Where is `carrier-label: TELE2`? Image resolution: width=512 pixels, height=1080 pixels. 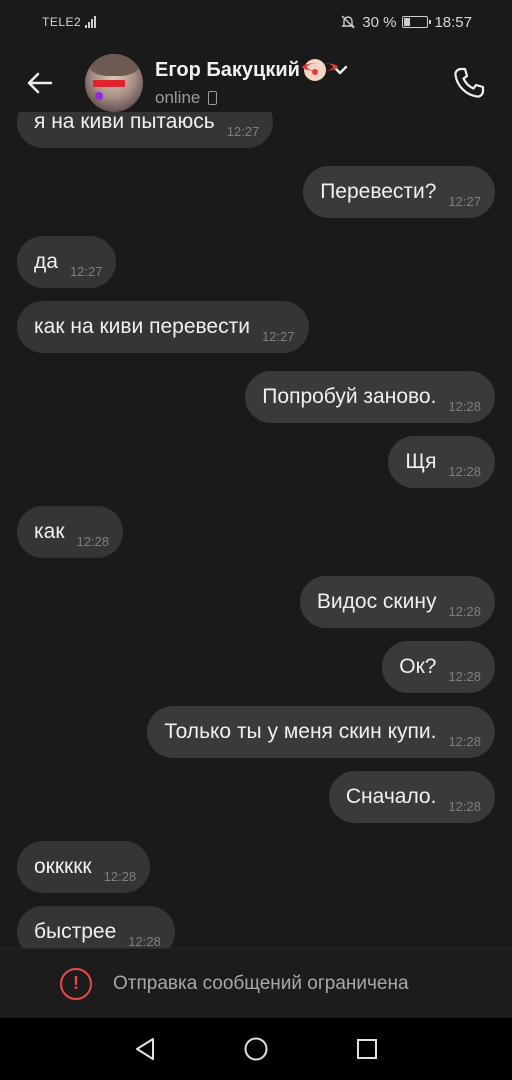
carrier-label: TELE2 is located at coordinates (62, 22).